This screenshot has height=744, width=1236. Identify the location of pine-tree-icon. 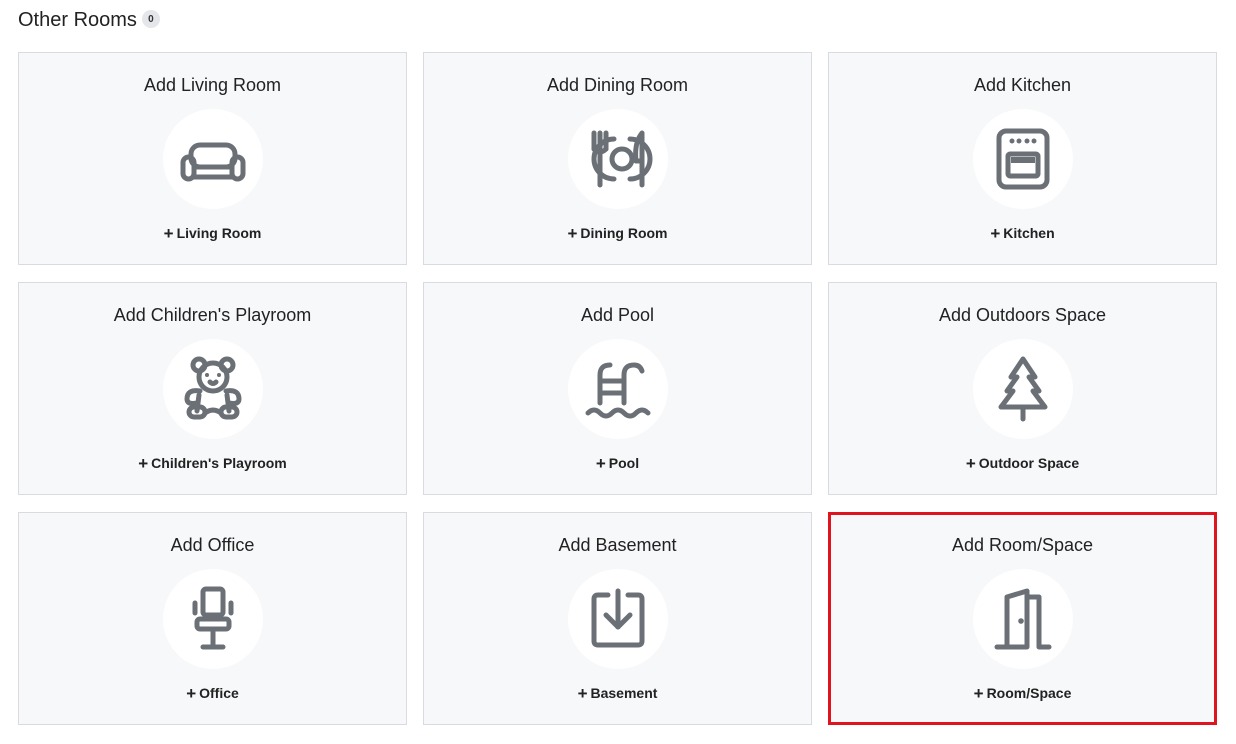
(1022, 389).